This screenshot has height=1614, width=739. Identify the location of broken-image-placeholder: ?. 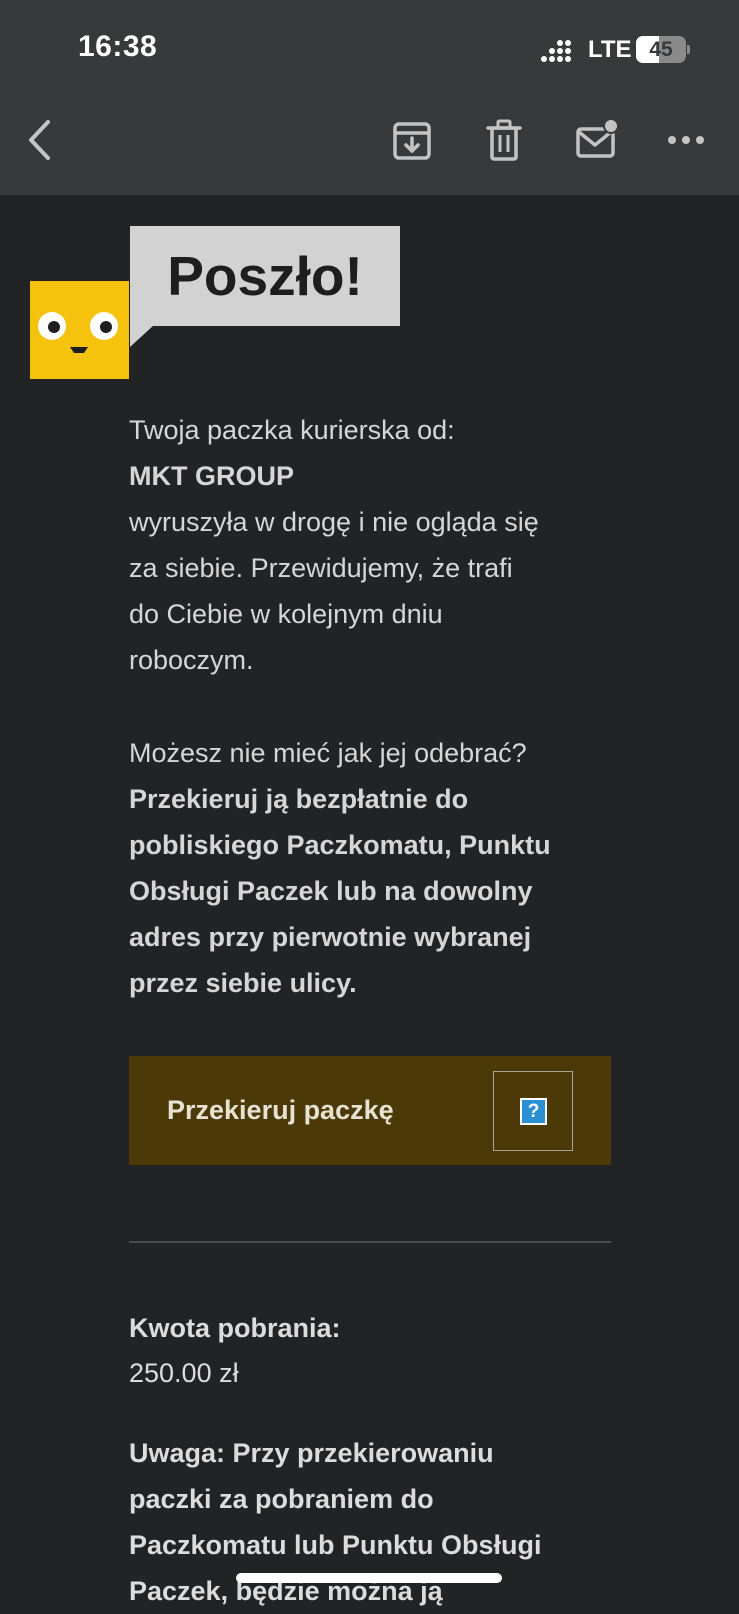
(533, 1111).